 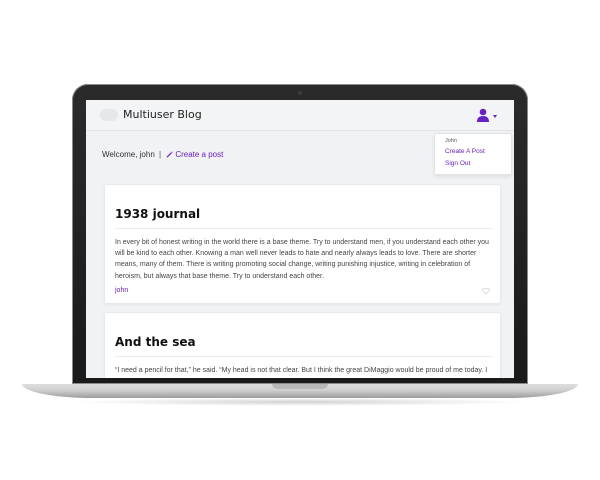 I want to click on welcome-bar: Welcome, john | Create a post, so click(x=162, y=154).